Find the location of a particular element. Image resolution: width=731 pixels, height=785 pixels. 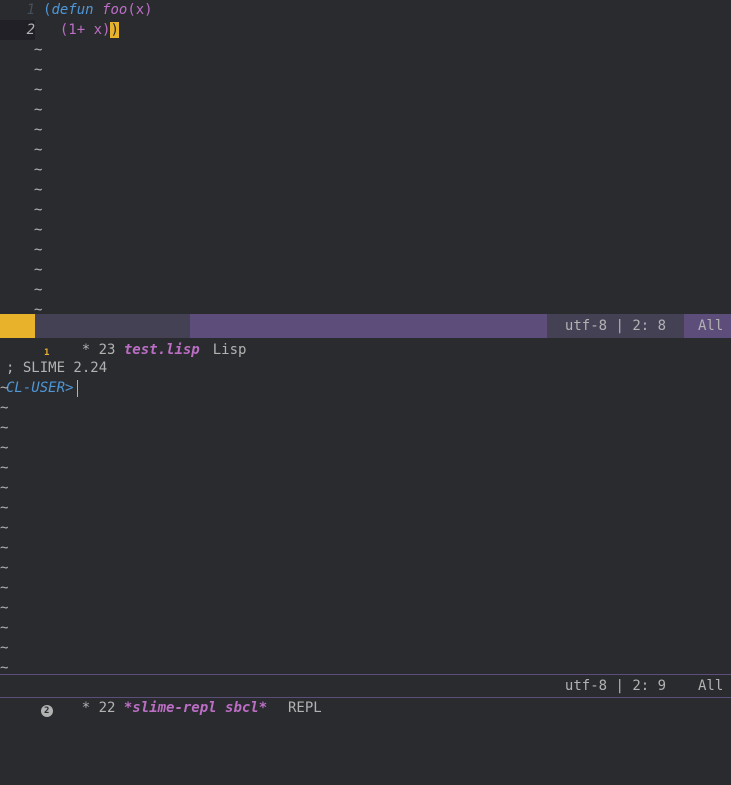

encoding-position: utf-8 | 2: 9 is located at coordinates (615, 686).